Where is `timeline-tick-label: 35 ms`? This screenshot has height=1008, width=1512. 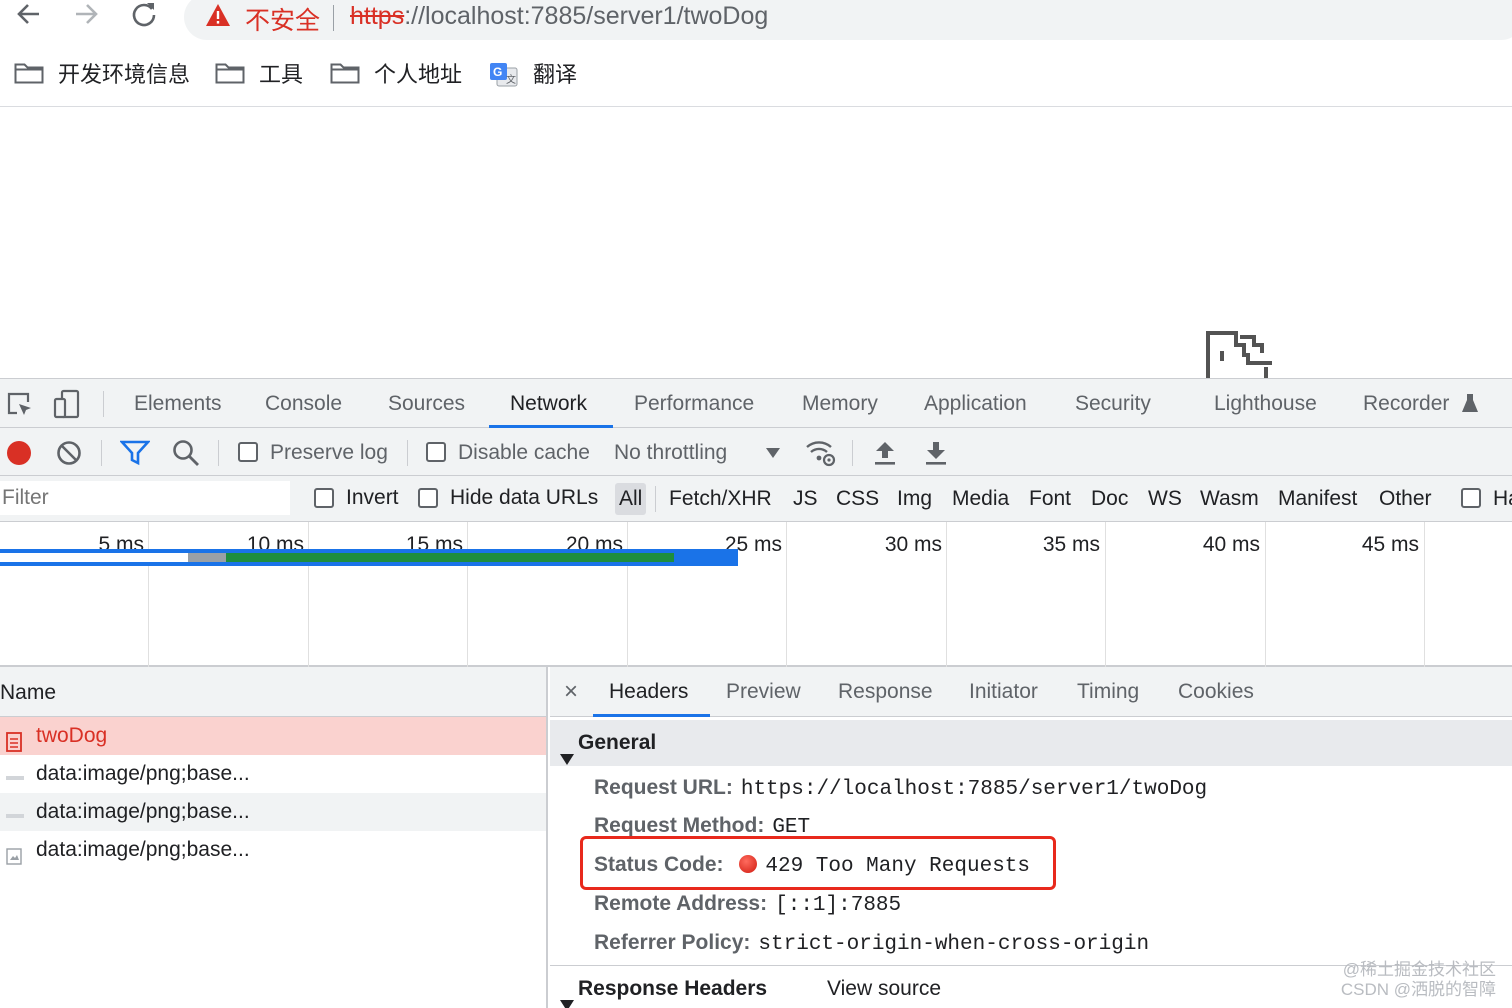
timeline-tick-label: 35 ms is located at coordinates (1071, 544).